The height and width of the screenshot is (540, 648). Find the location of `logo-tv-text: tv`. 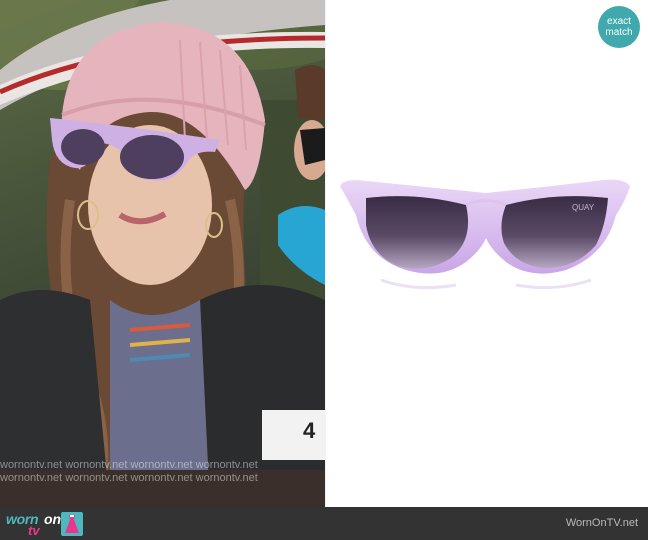

logo-tv-text: tv is located at coordinates (34, 530).